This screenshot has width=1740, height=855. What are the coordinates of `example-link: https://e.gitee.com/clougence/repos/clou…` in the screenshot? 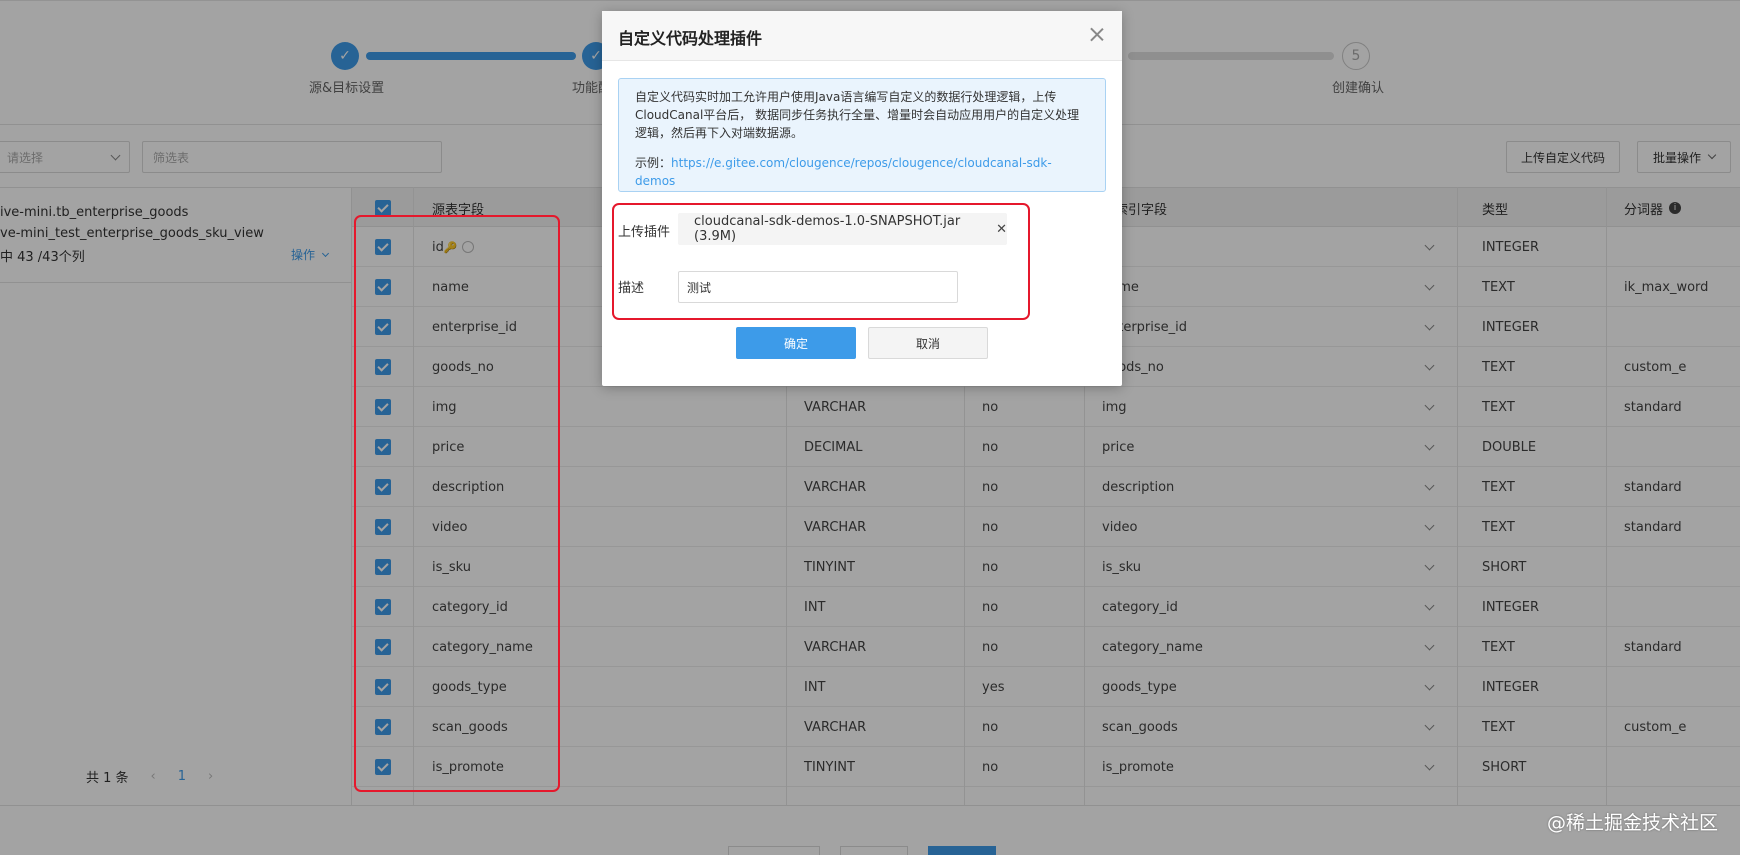 It's located at (843, 172).